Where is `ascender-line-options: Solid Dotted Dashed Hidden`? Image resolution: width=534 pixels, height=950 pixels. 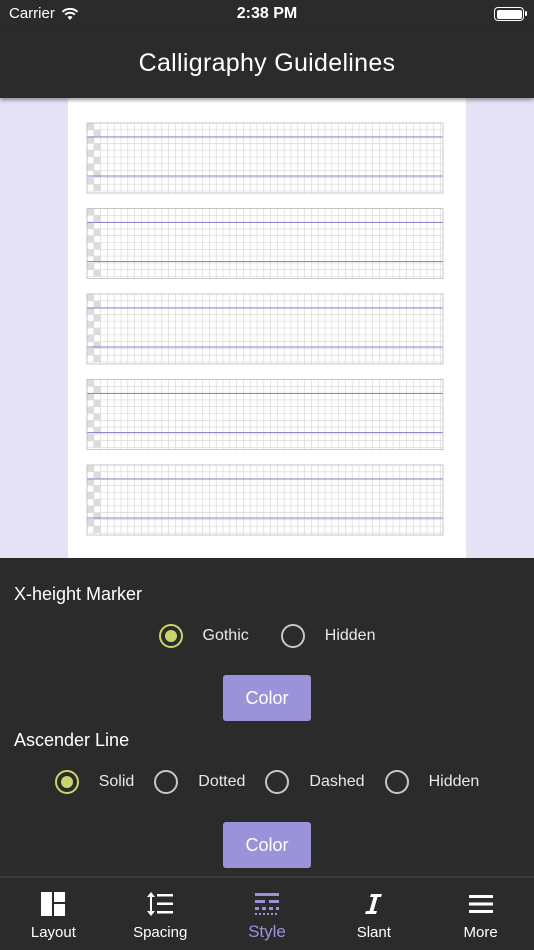 ascender-line-options: Solid Dotted Dashed Hidden is located at coordinates (267, 782).